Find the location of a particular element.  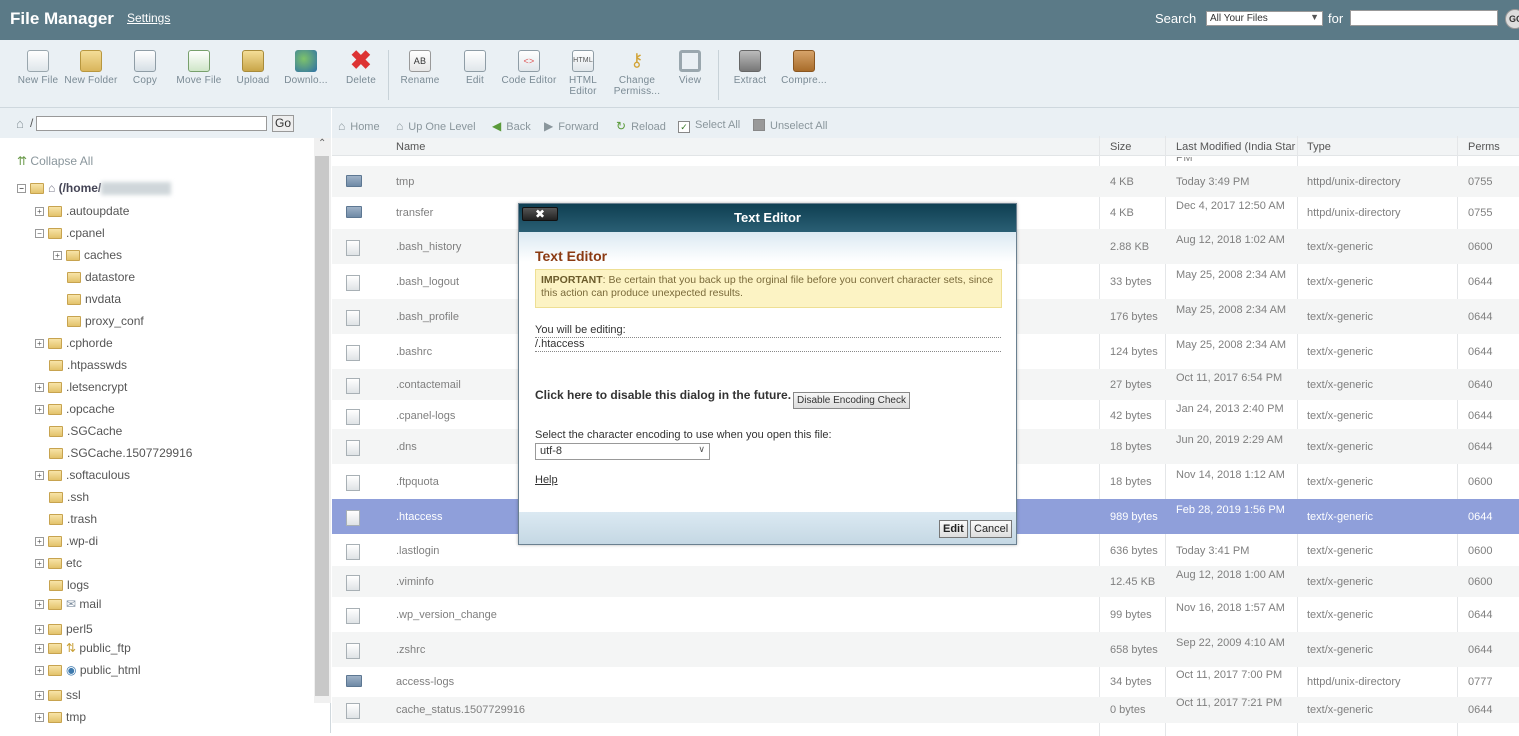

tree-item-ssh: .ssh is located at coordinates (69, 497).